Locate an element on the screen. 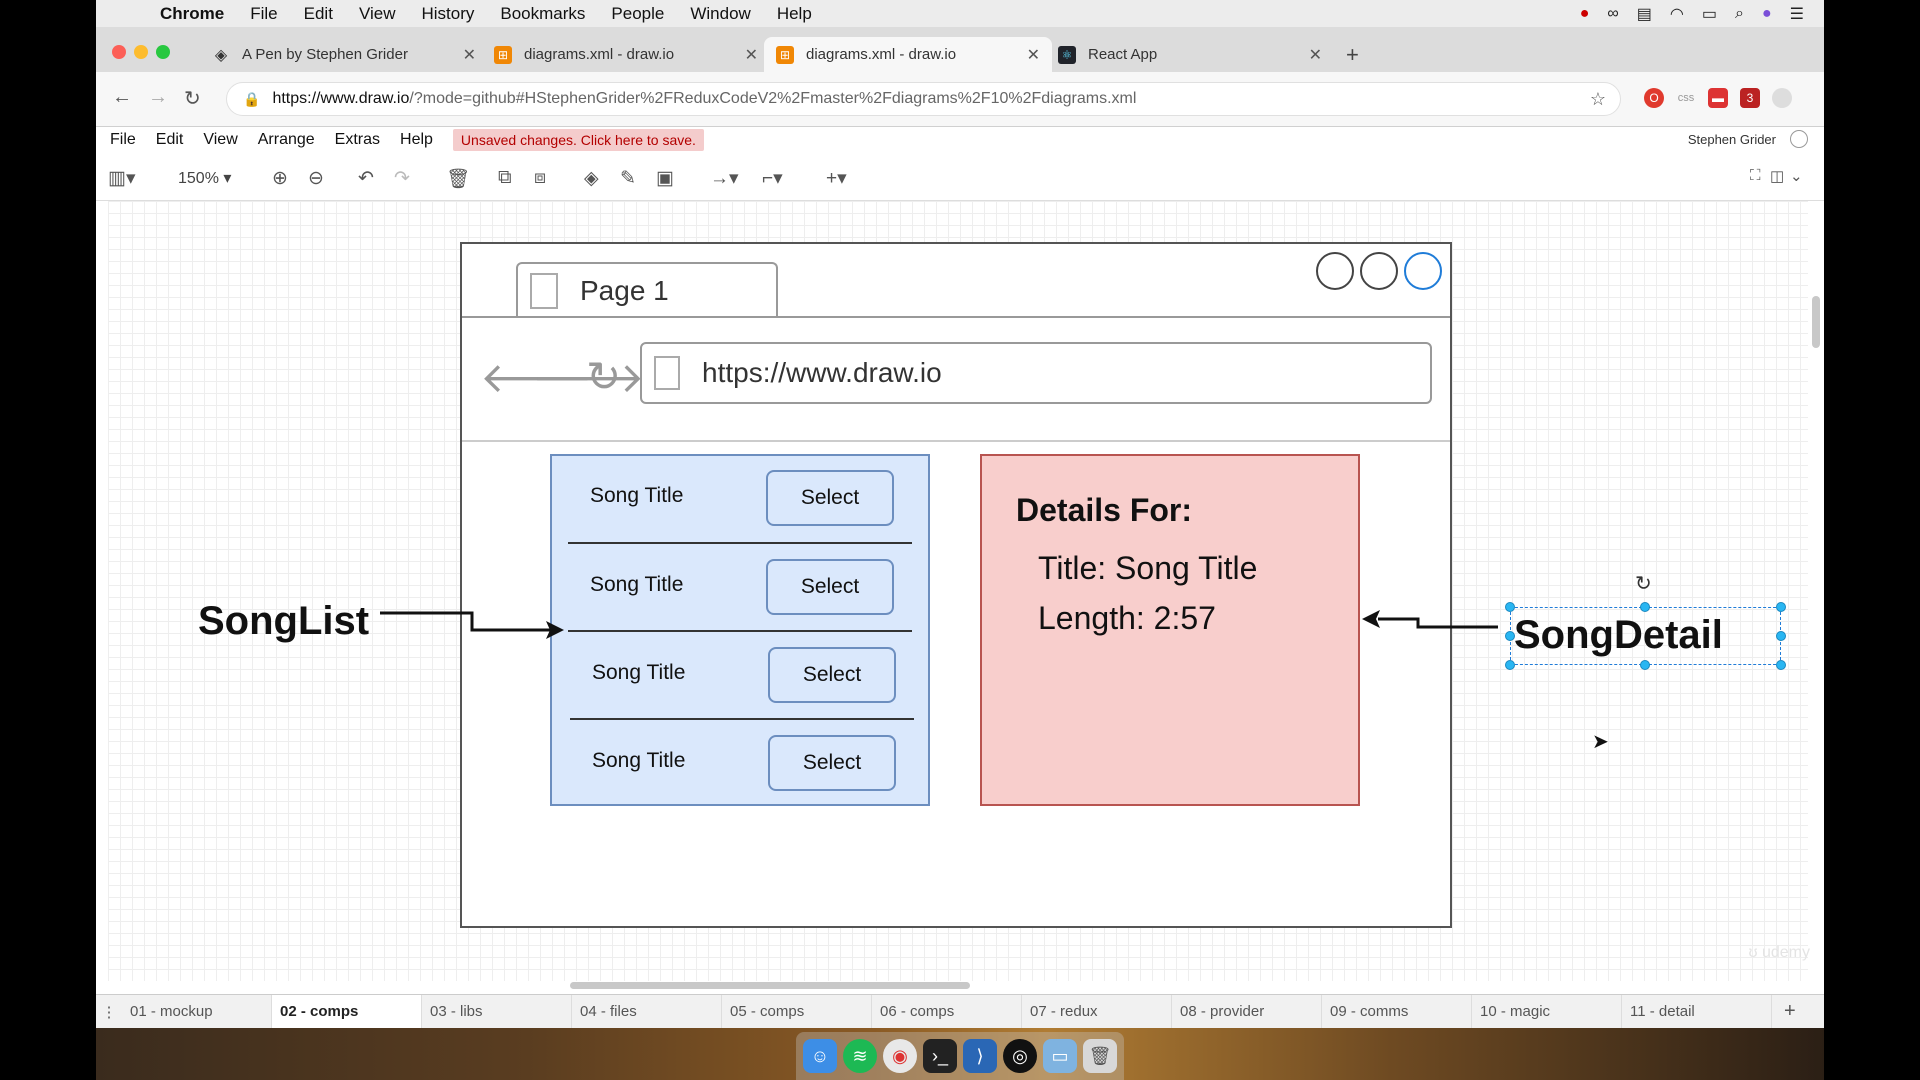 This screenshot has height=1080, width=1920. menu-help: Help is located at coordinates (794, 14).